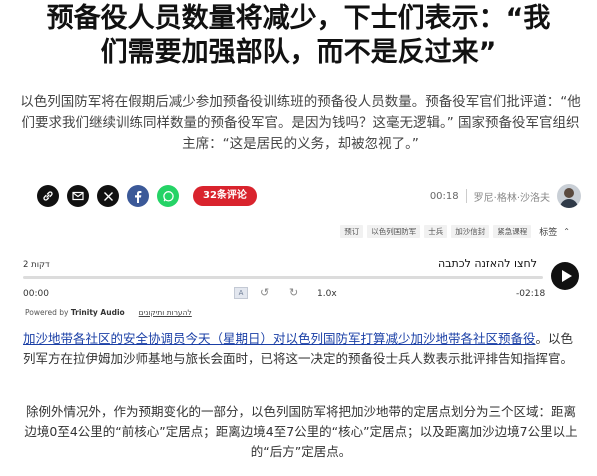  Describe the element at coordinates (48, 196) in the screenshot. I see `link-icon` at that location.